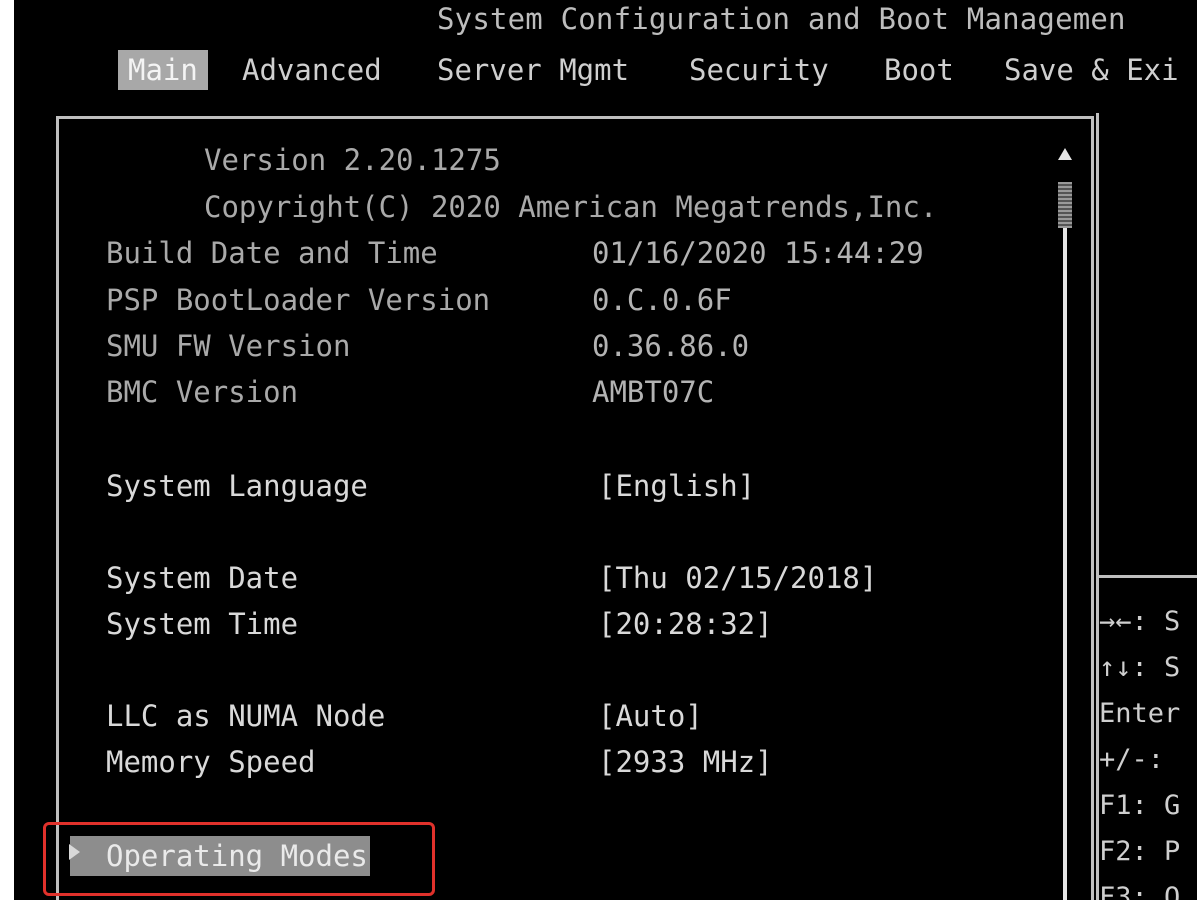  Describe the element at coordinates (685, 762) in the screenshot. I see `memory-speed-value: [2933 MHz]` at that location.